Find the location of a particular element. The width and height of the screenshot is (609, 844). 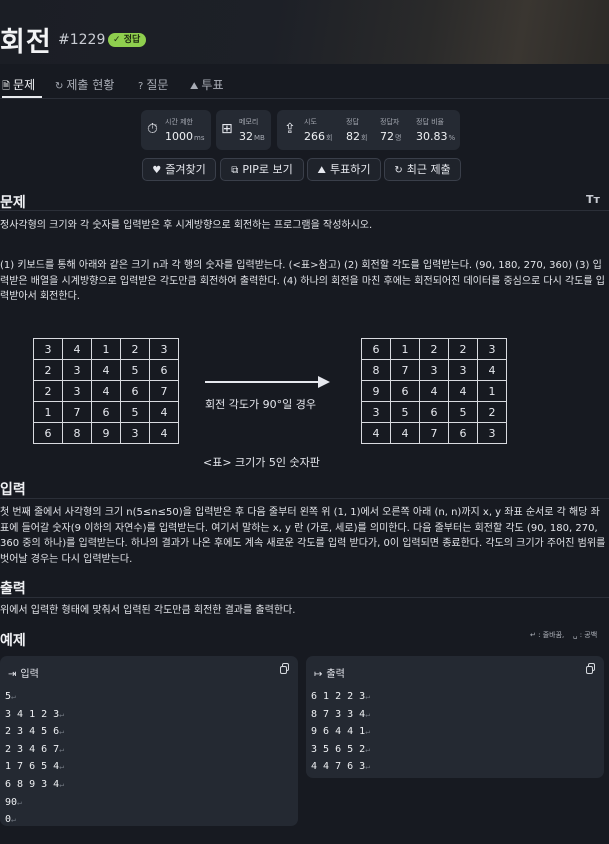

solved-badge-label: 정답 is located at coordinates (132, 40).